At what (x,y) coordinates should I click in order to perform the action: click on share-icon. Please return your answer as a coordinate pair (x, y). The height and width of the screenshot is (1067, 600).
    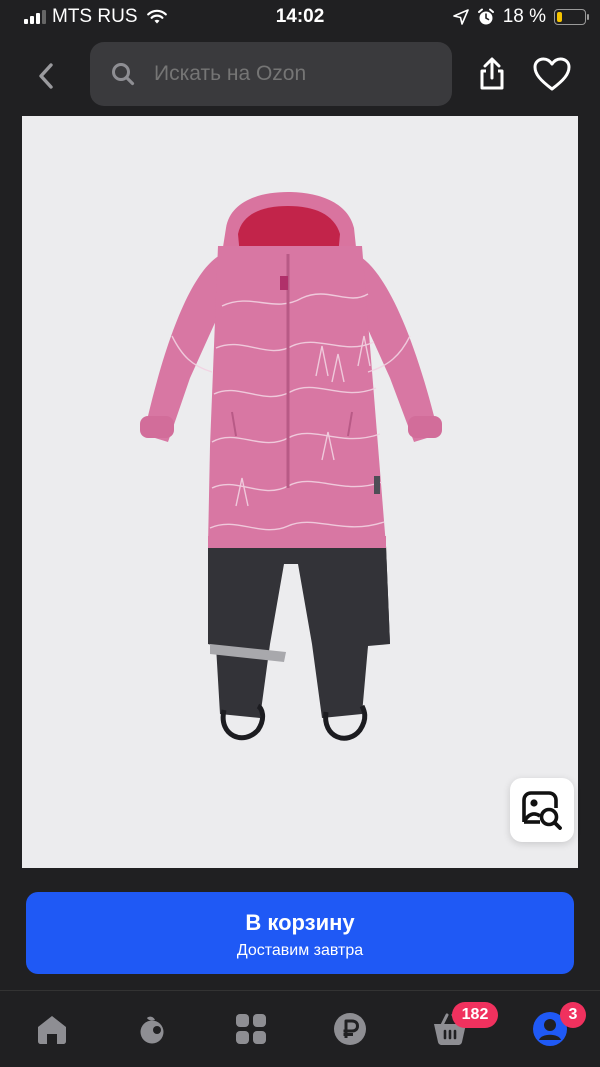
    Looking at the image, I should click on (492, 73).